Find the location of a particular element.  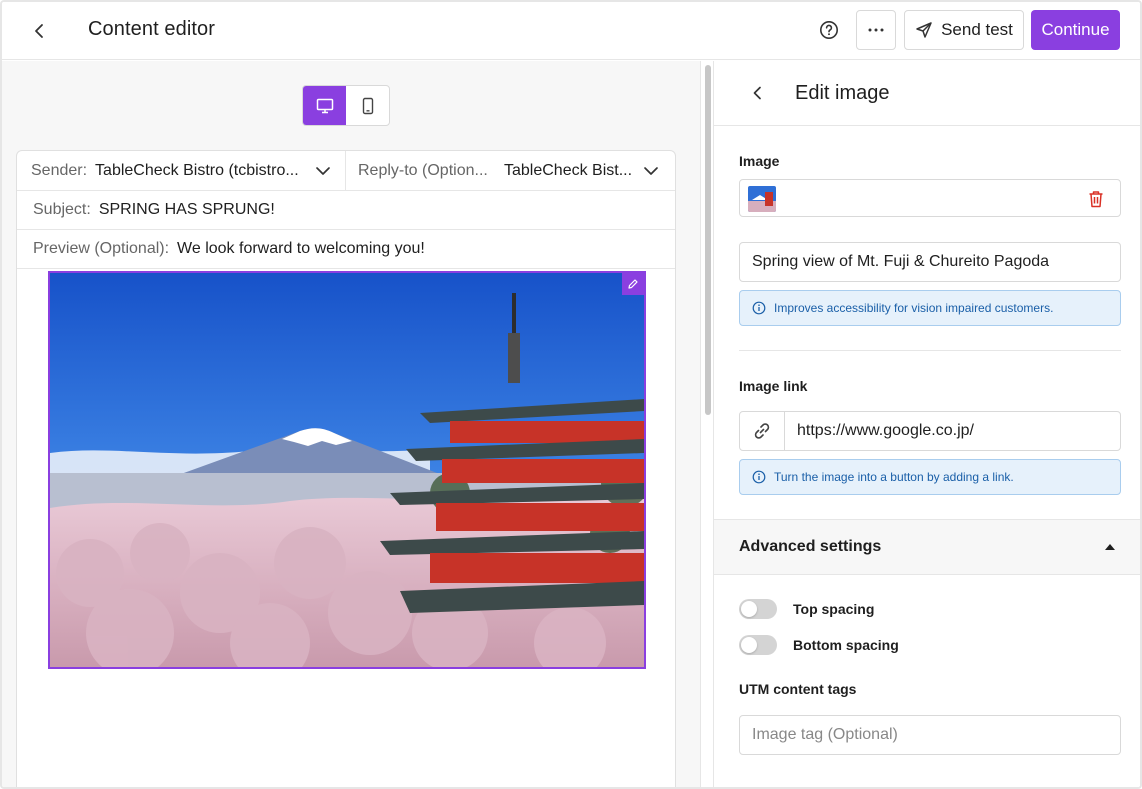

mobile-view-button is located at coordinates (367, 105).